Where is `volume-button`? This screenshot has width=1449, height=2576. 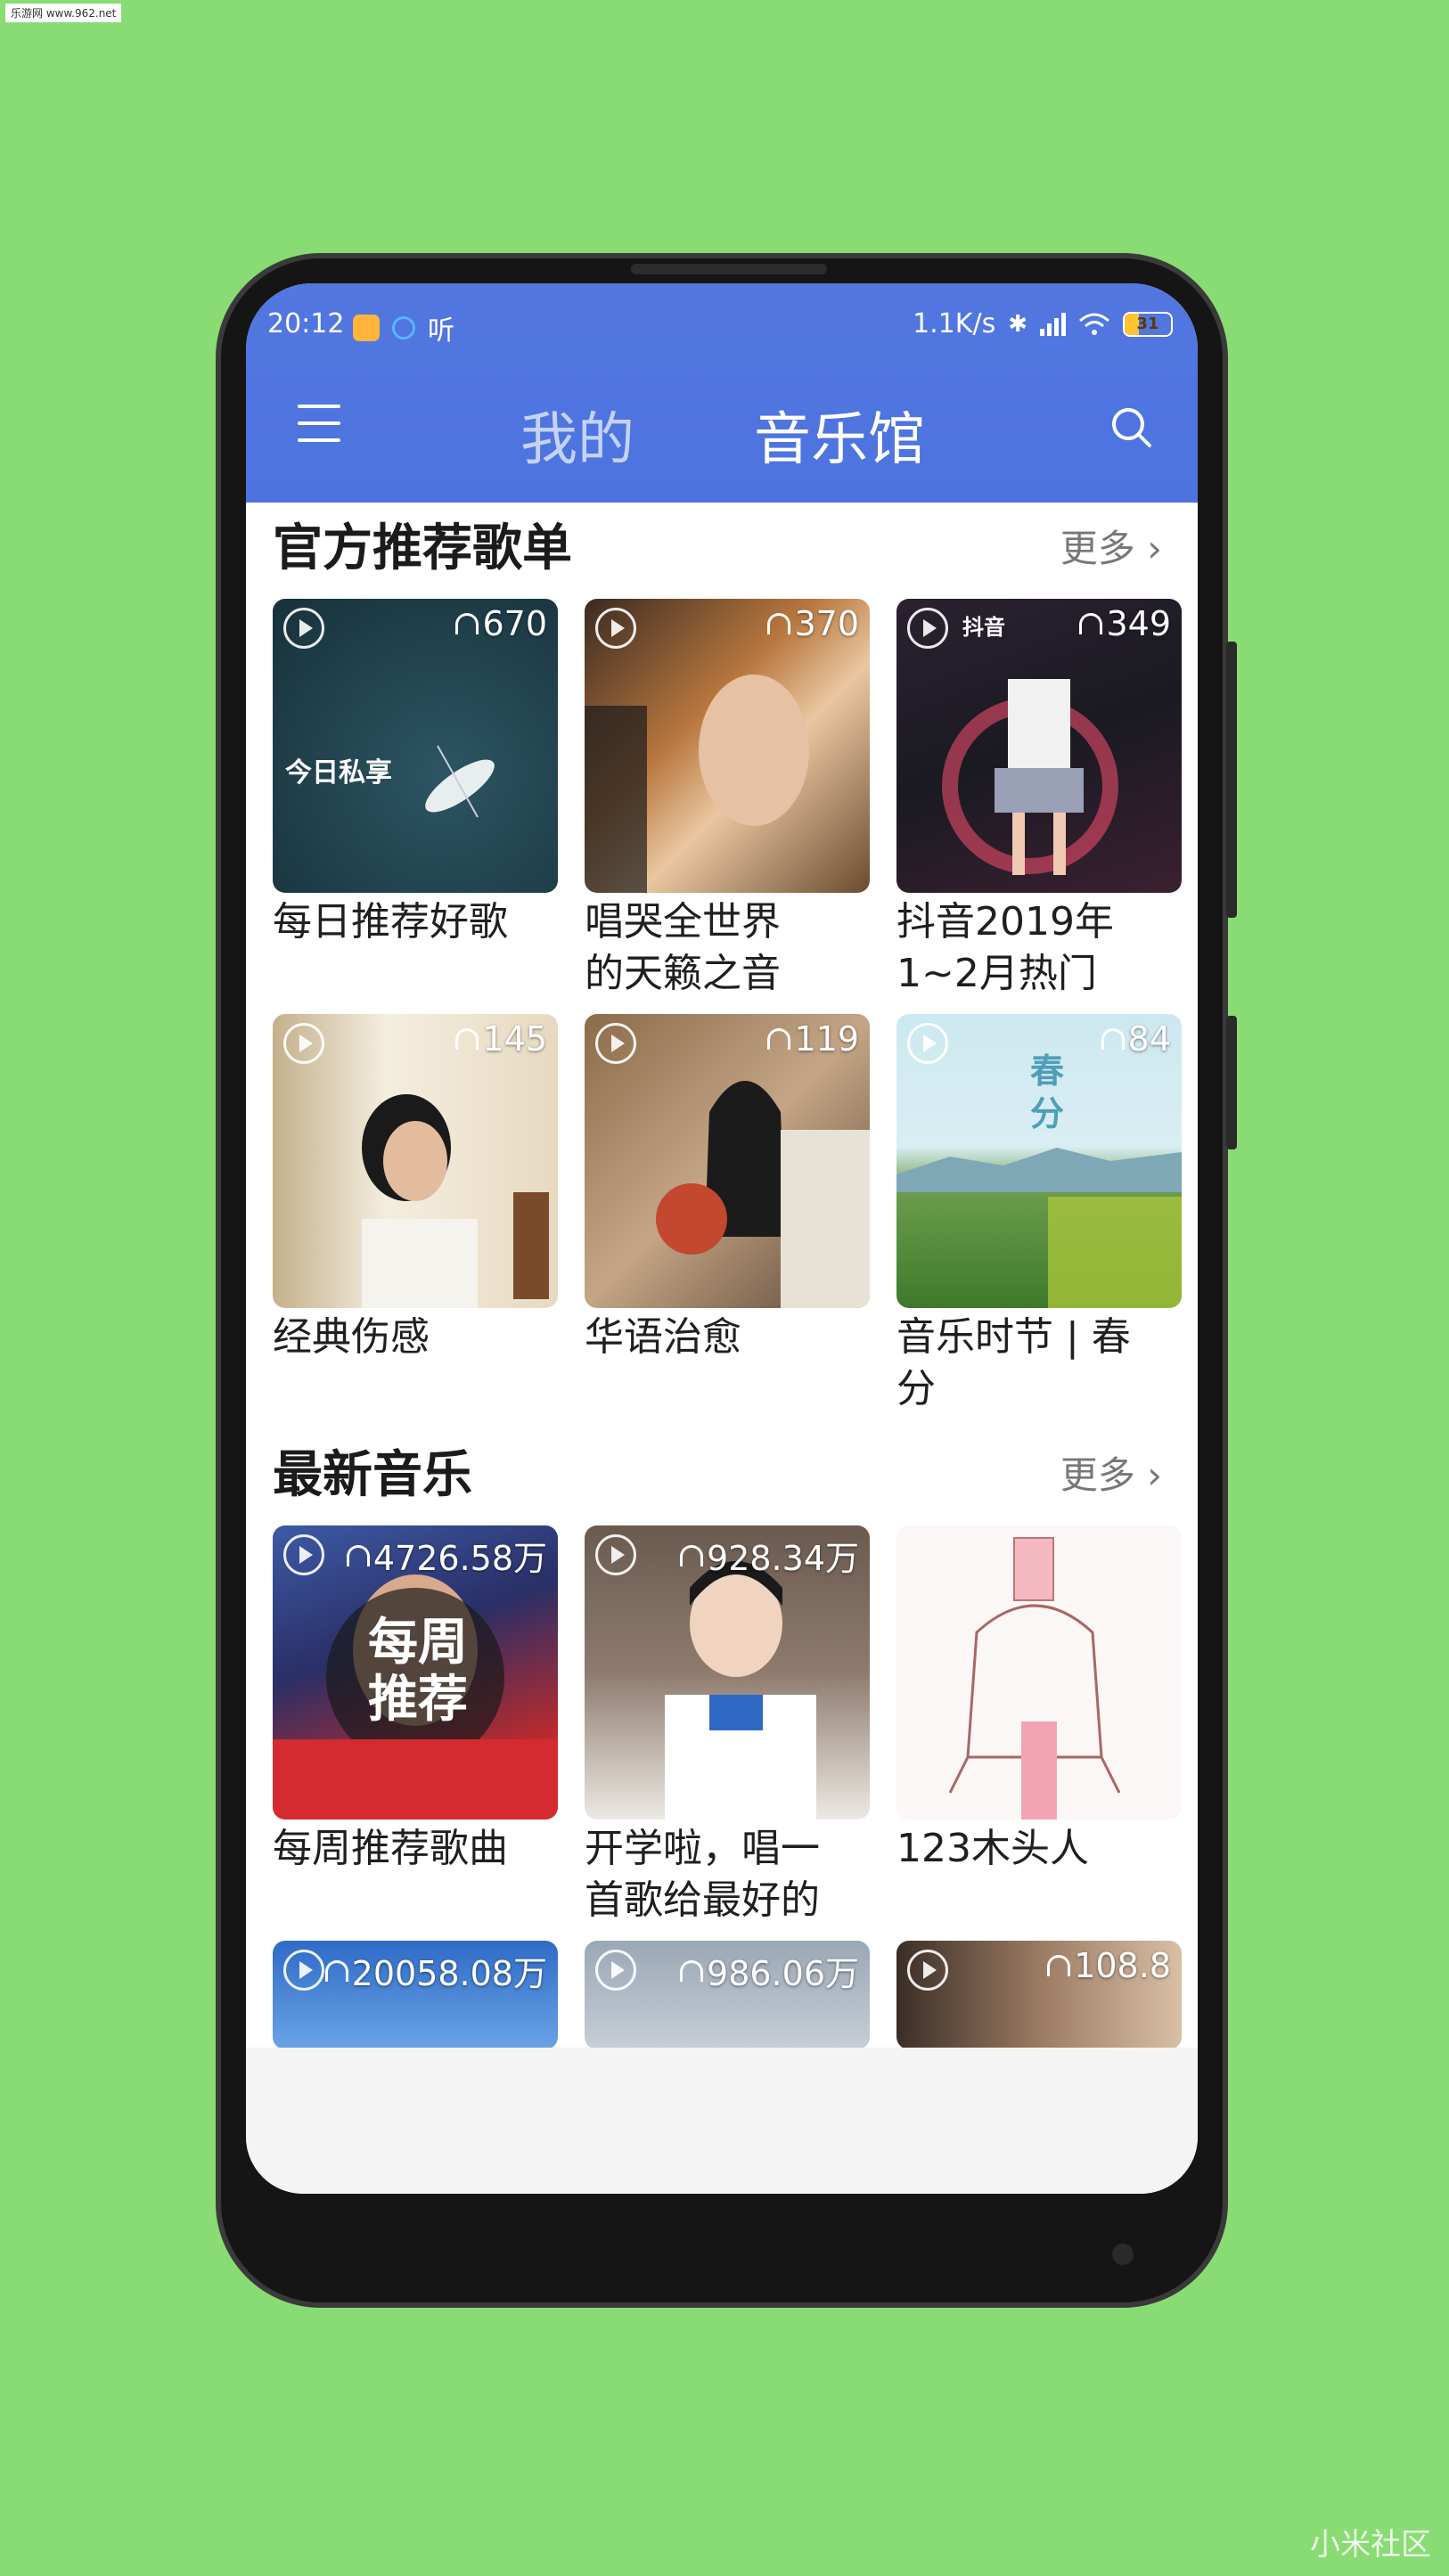
volume-button is located at coordinates (1231, 780).